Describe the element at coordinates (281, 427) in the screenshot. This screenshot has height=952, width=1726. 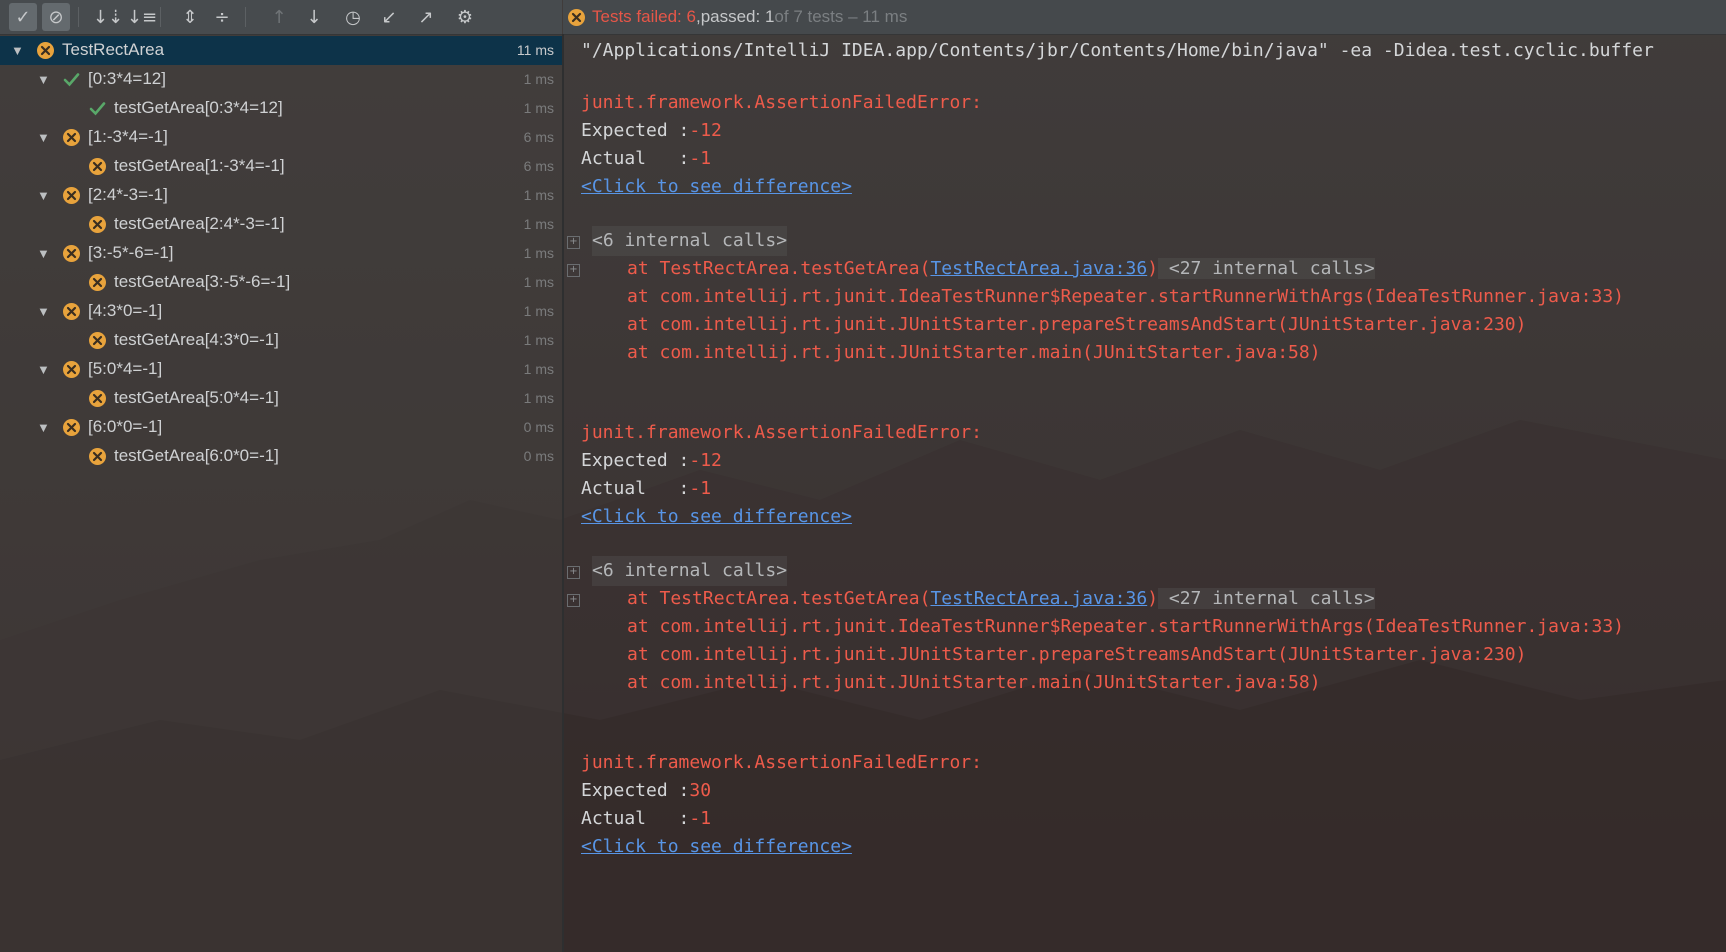
I see `test-case-row: ▼ [6:0*0=-1] 0 ms` at that location.